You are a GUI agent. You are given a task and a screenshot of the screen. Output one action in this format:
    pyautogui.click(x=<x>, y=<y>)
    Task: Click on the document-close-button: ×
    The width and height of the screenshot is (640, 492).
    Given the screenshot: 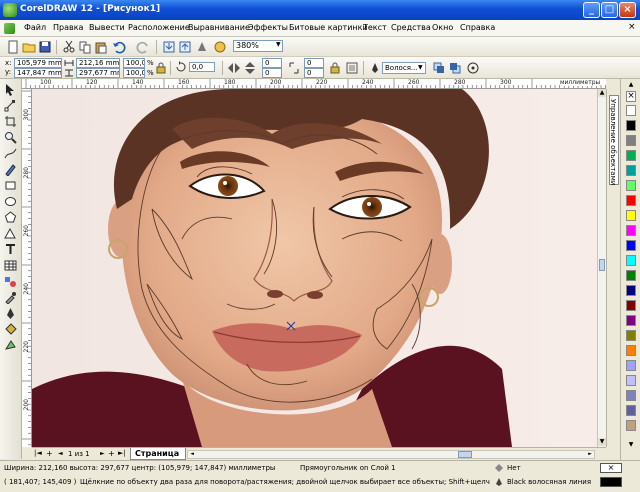 What is the action you would take?
    pyautogui.click(x=632, y=27)
    